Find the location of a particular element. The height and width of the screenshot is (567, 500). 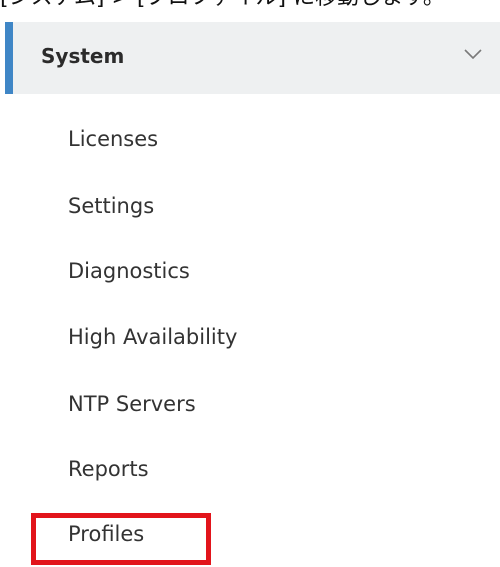

chevron-down-icon is located at coordinates (473, 54).